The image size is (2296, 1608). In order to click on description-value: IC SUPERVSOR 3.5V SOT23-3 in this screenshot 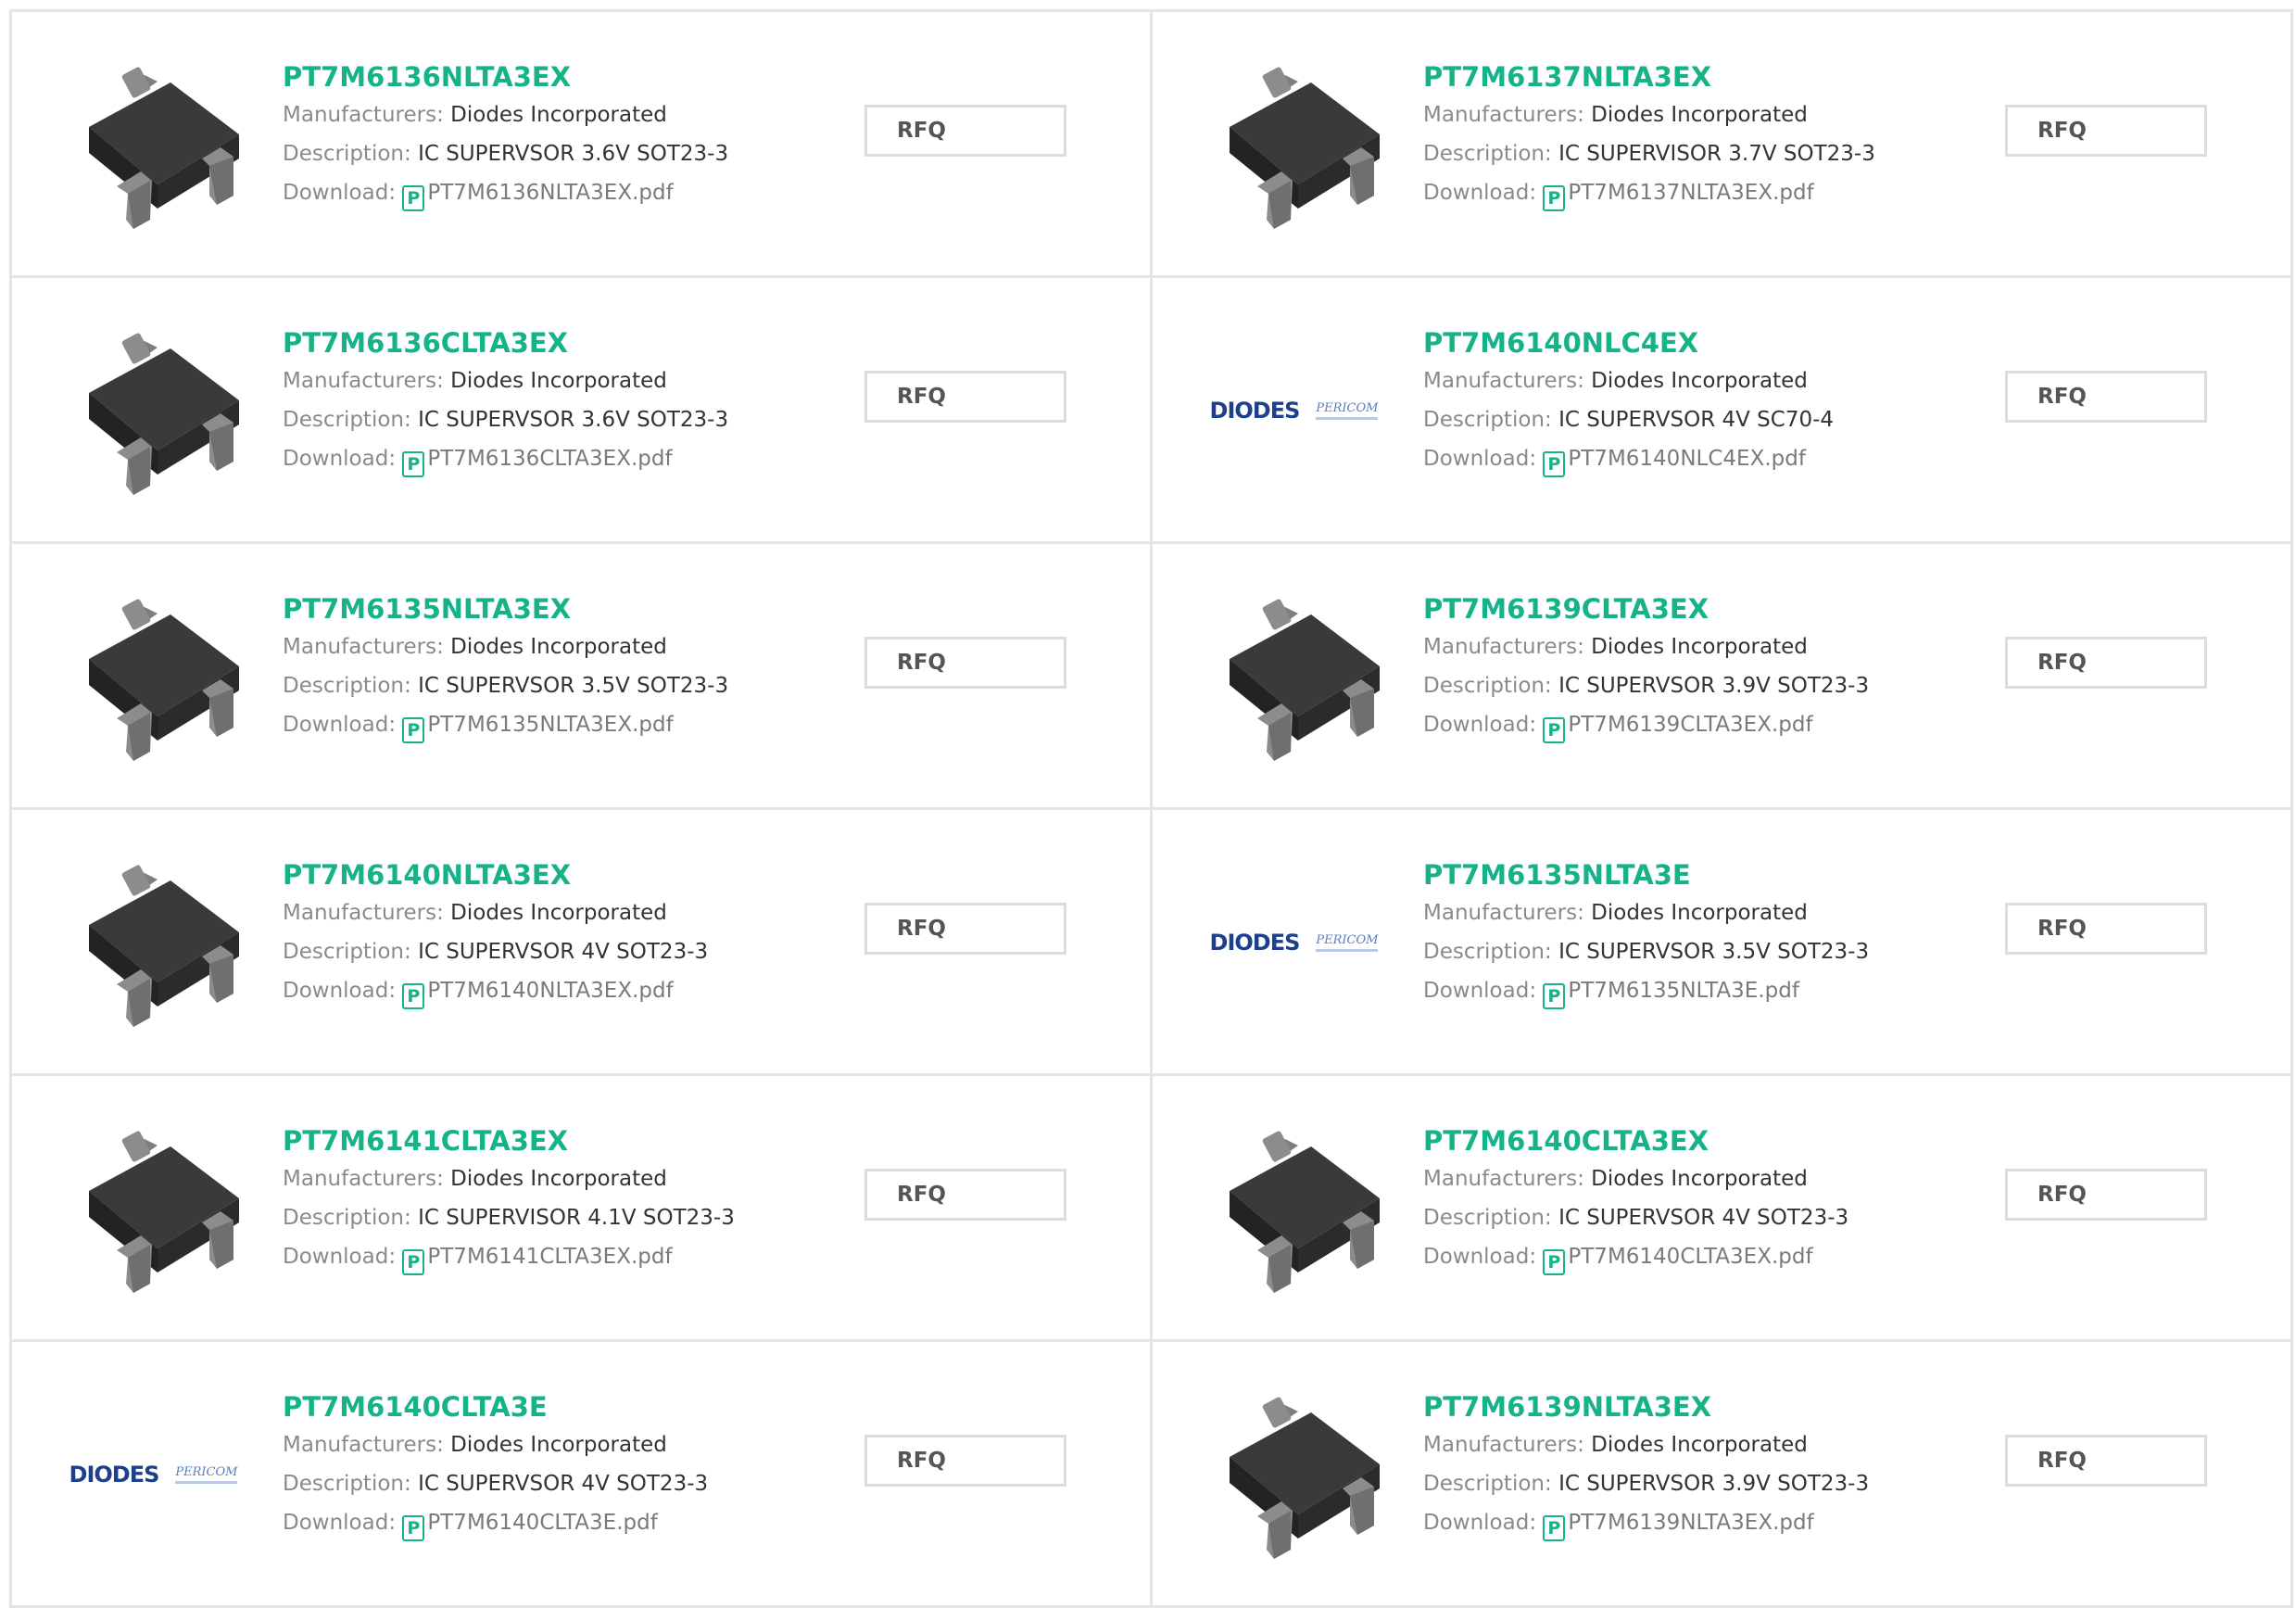, I will do `click(1714, 952)`.